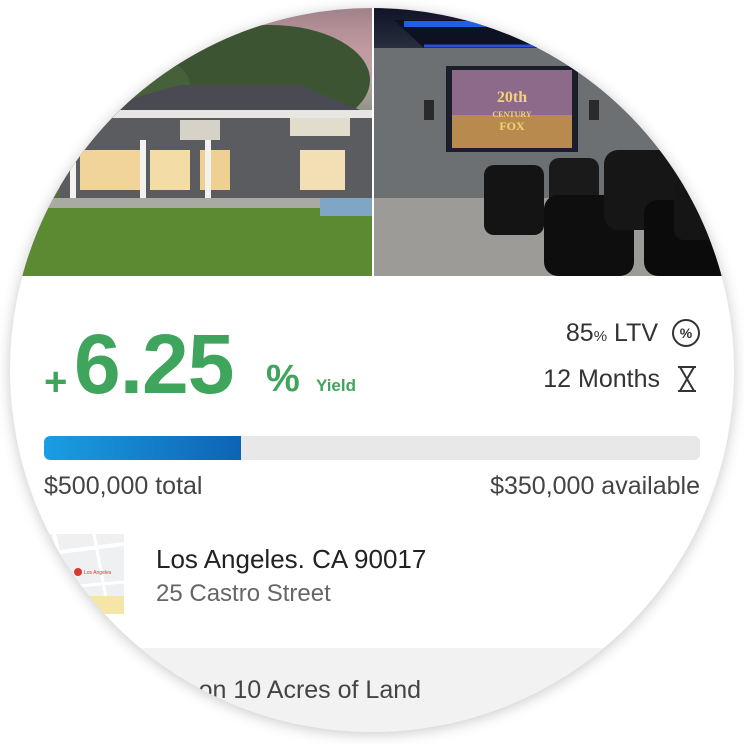 The image size is (744, 744). I want to click on map-pin-icon, so click(78, 572).